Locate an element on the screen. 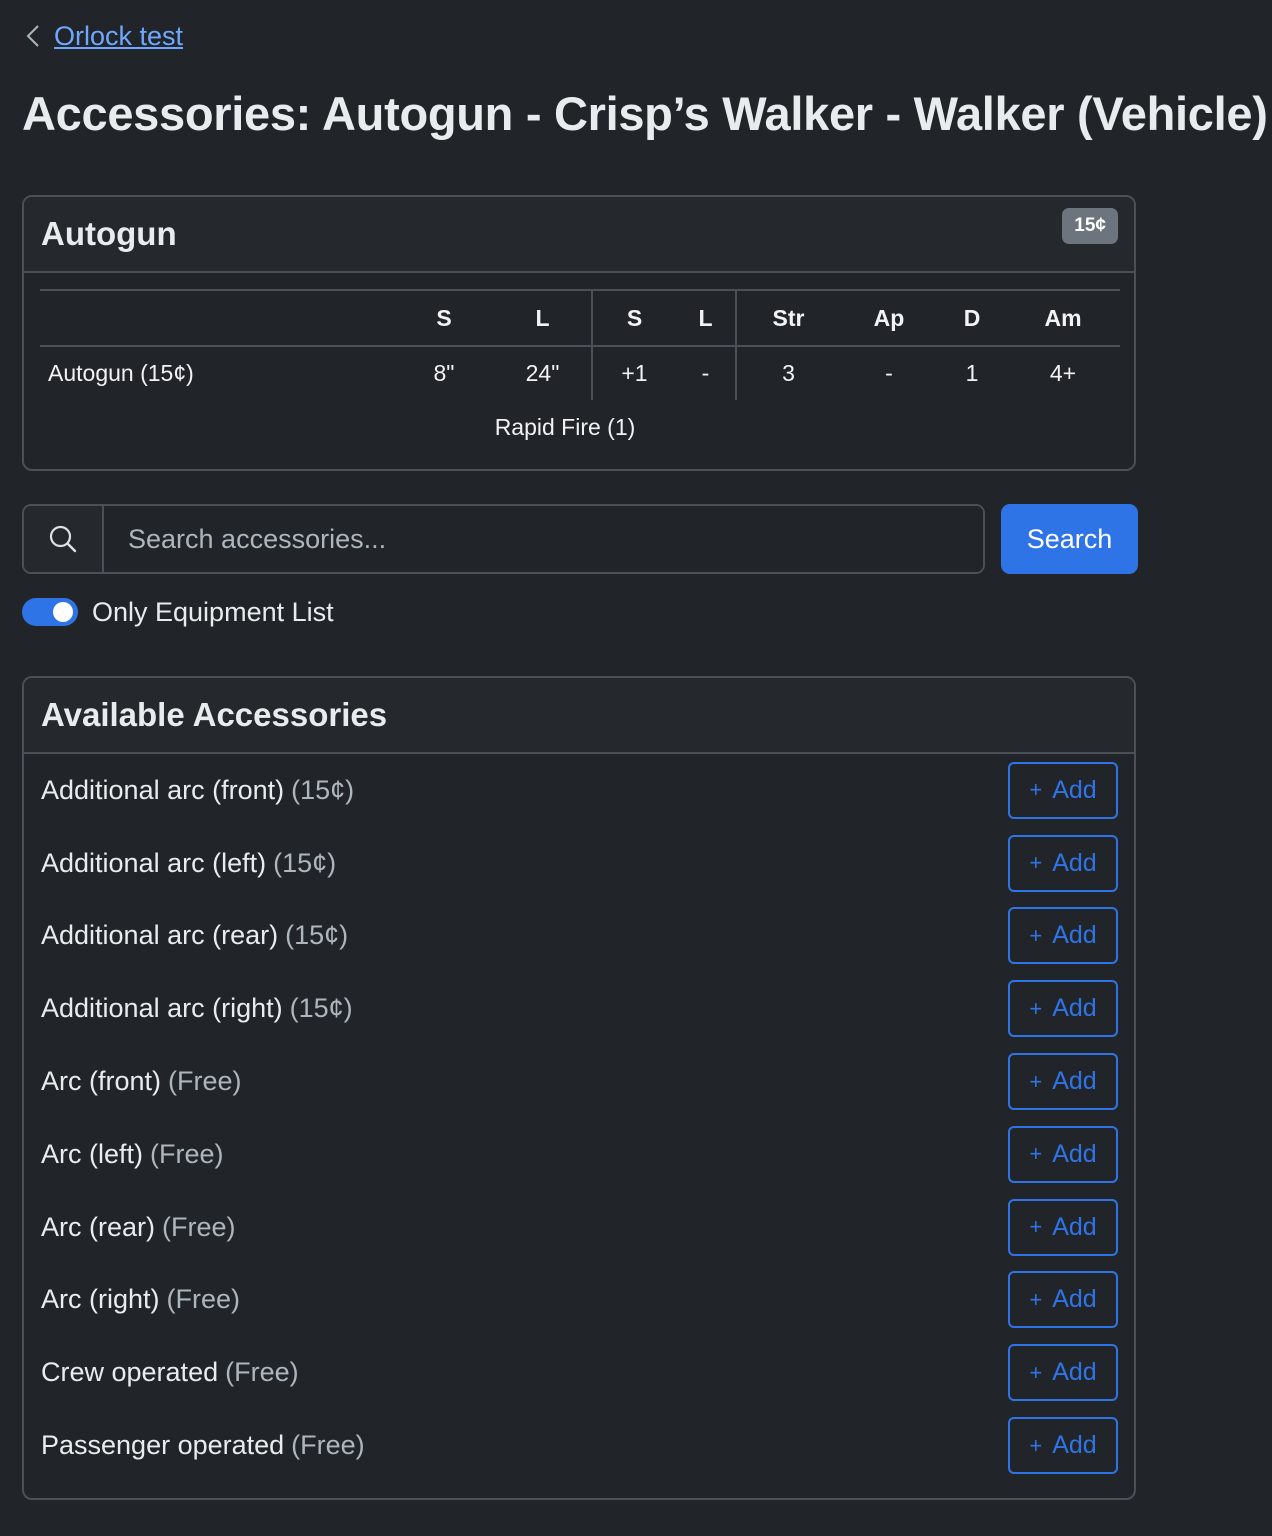 This screenshot has width=1272, height=1536. breadcrumb: Orlock test is located at coordinates (104, 36).